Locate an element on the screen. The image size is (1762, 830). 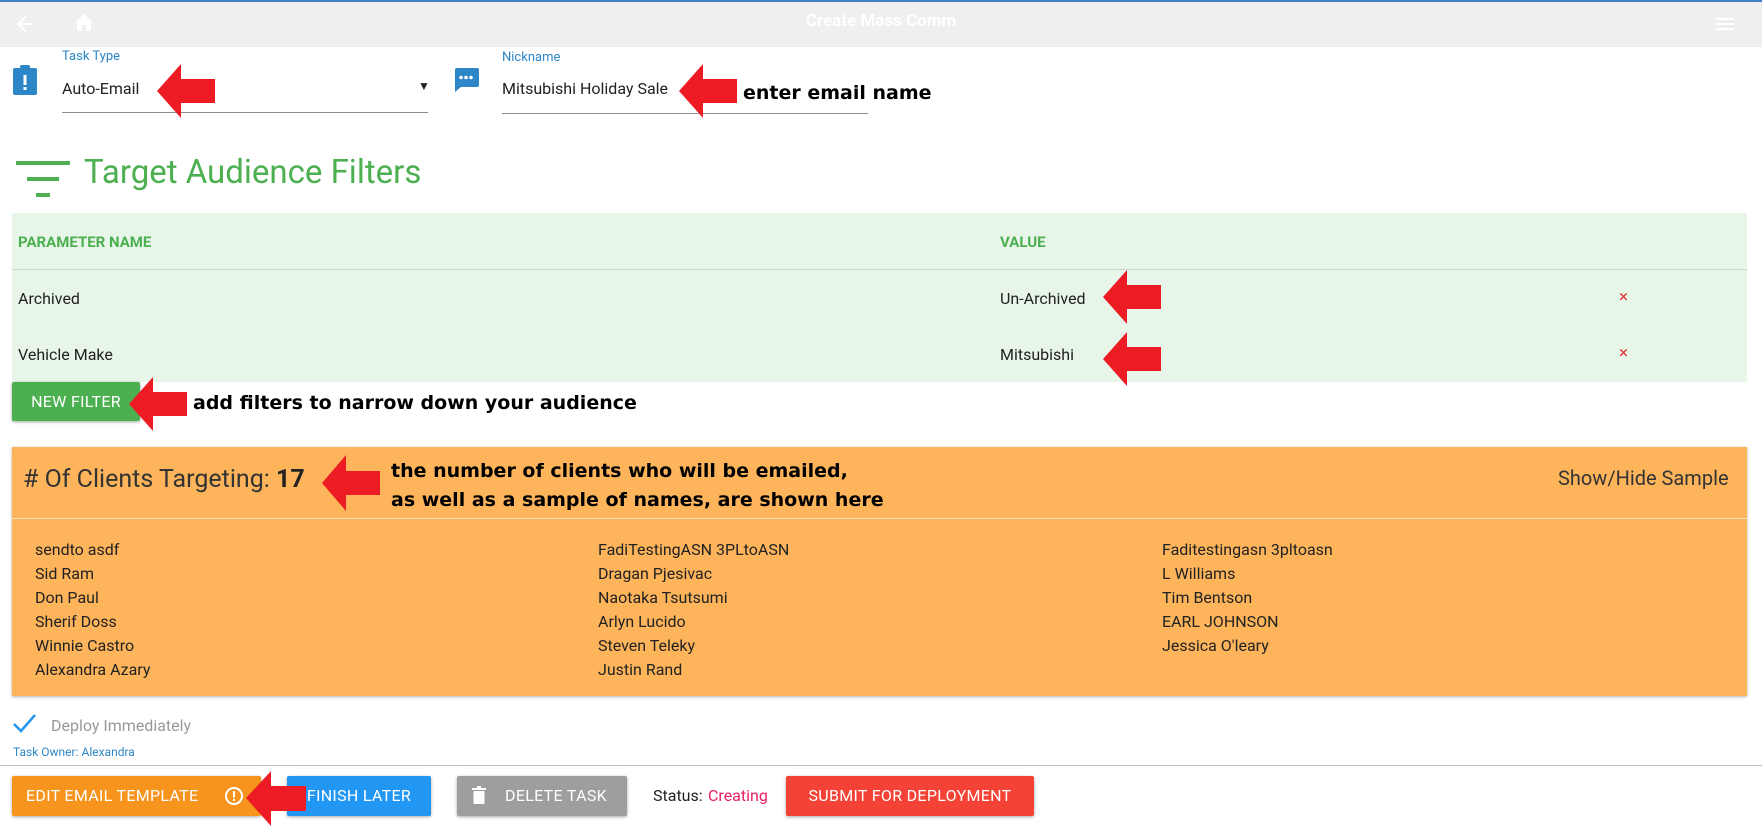
list-item: Winnie Castro is located at coordinates (85, 645).